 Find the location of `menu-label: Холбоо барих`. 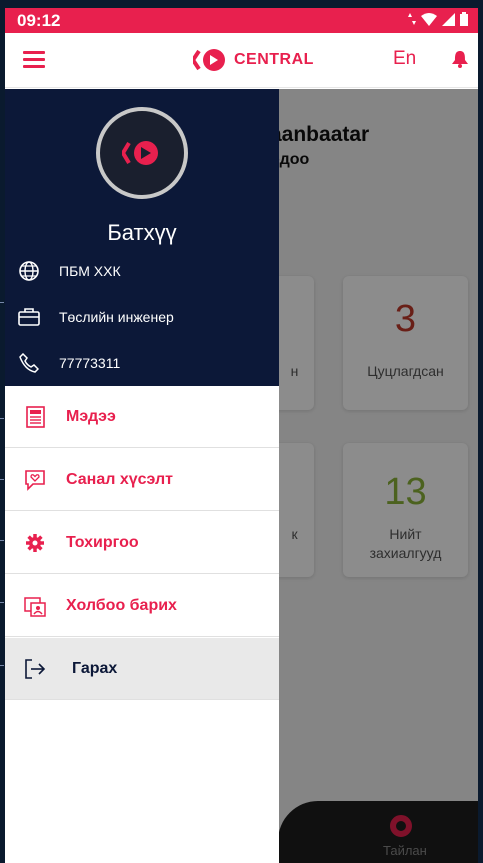

menu-label: Холбоо барих is located at coordinates (121, 605).